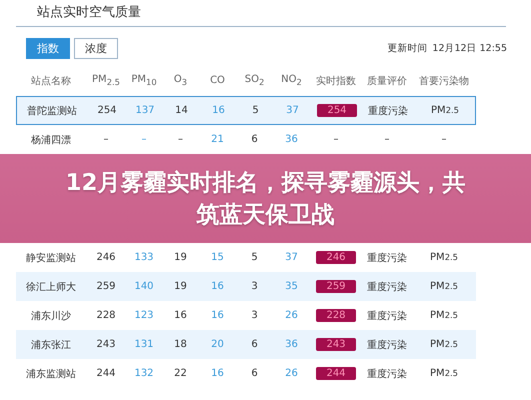  Describe the element at coordinates (217, 344) in the screenshot. I see `table-cell-text: 20` at that location.